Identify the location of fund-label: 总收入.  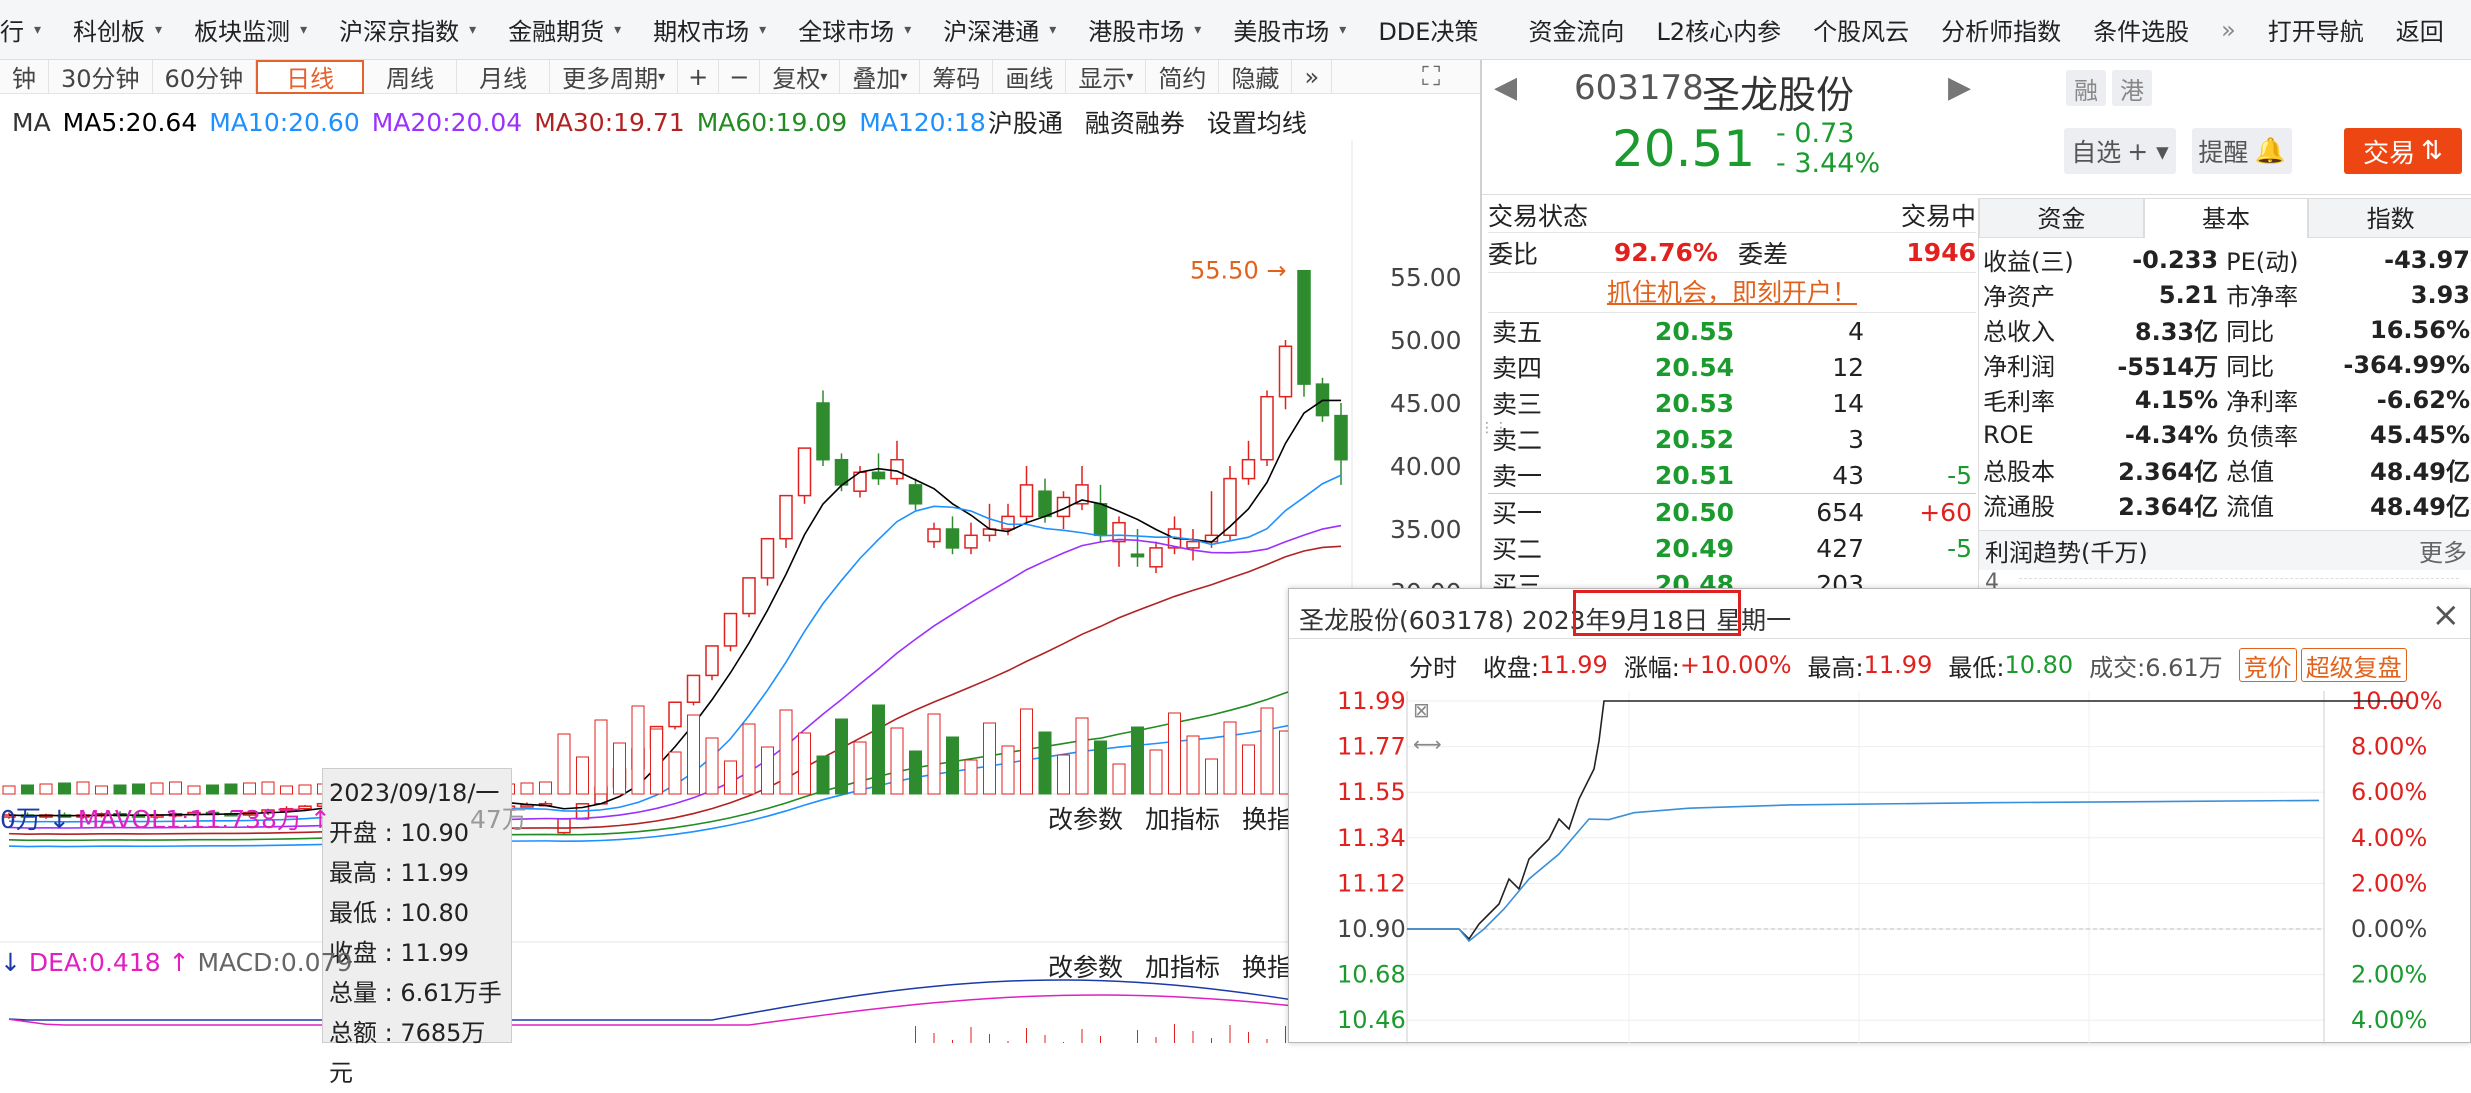
(2019, 332).